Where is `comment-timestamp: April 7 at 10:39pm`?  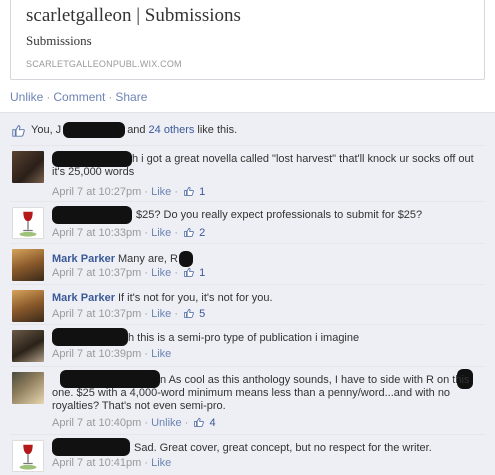 comment-timestamp: April 7 at 10:39pm is located at coordinates (96, 354).